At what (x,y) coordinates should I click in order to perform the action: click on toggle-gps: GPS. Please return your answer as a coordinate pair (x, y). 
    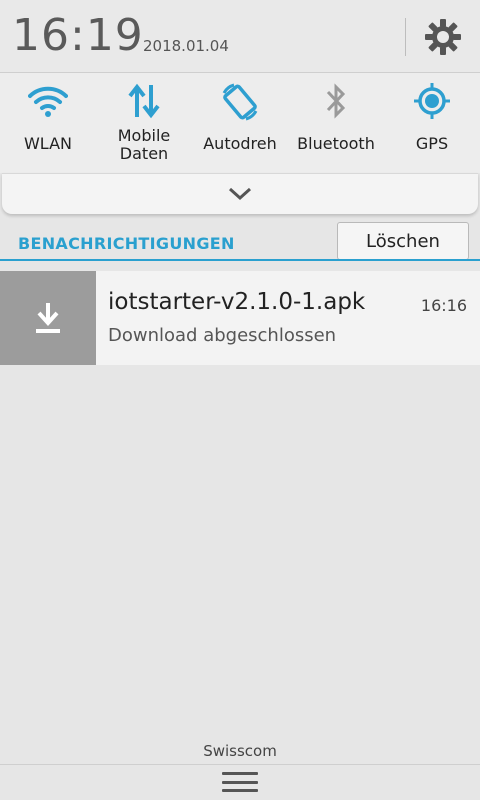
    Looking at the image, I should click on (432, 123).